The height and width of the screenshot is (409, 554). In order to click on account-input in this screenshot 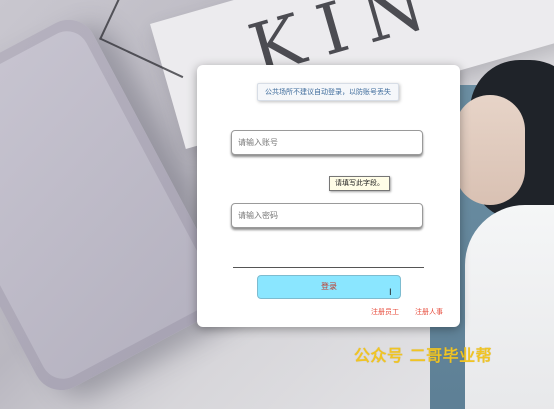, I will do `click(327, 142)`.